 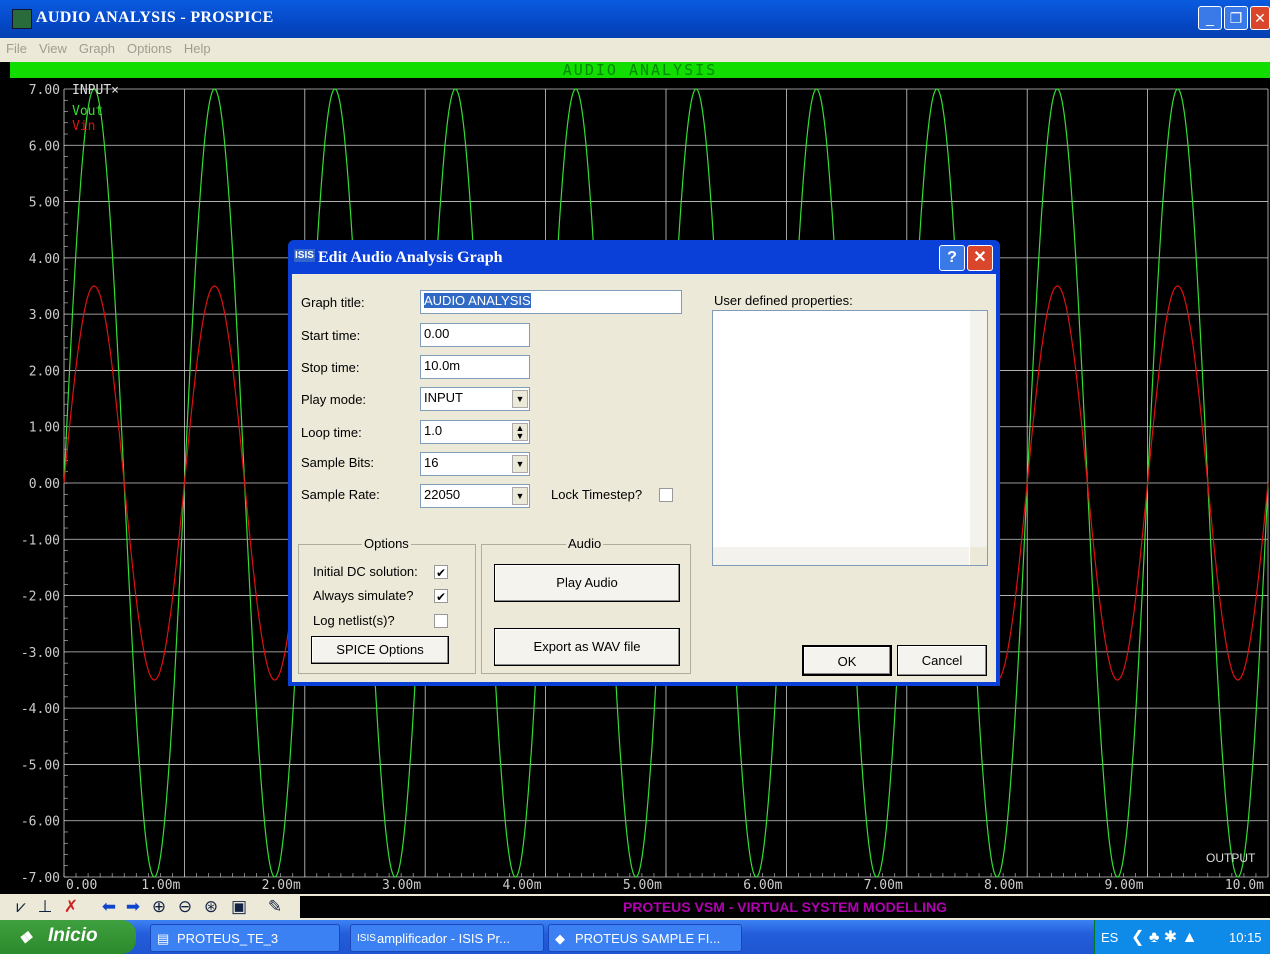 What do you see at coordinates (40, 597) in the screenshot?
I see `y-tick-label: -2.00` at bounding box center [40, 597].